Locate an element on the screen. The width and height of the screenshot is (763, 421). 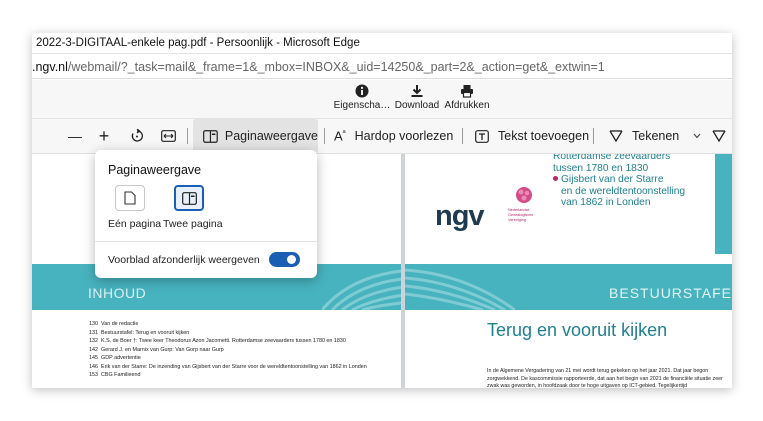
fit-width-button is located at coordinates (168, 136).